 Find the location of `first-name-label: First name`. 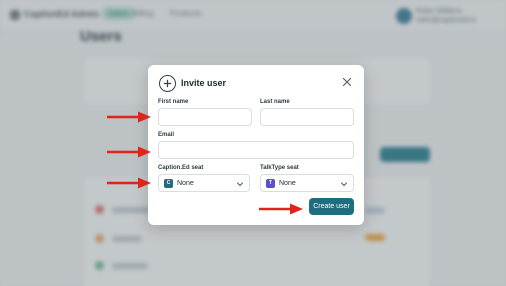

first-name-label: First name is located at coordinates (173, 102).